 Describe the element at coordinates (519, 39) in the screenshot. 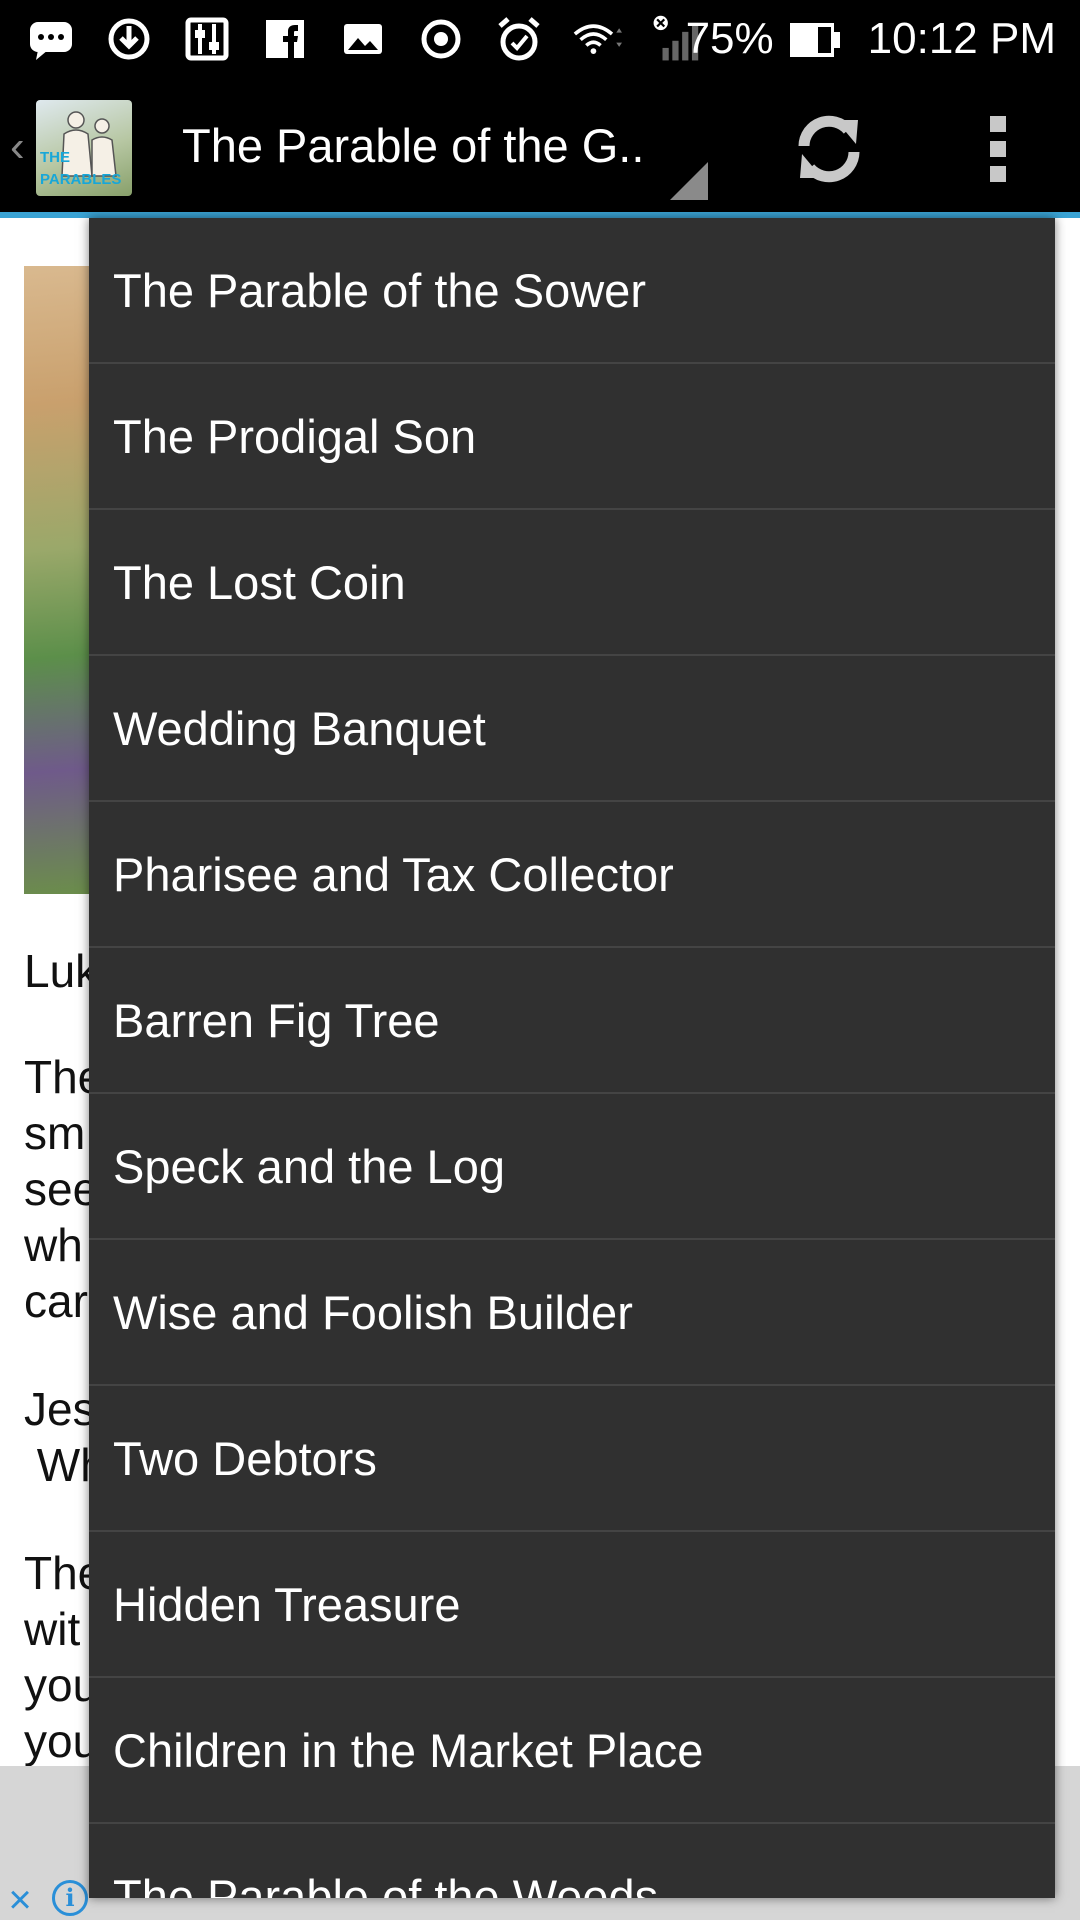

I see `alarm-icon` at that location.